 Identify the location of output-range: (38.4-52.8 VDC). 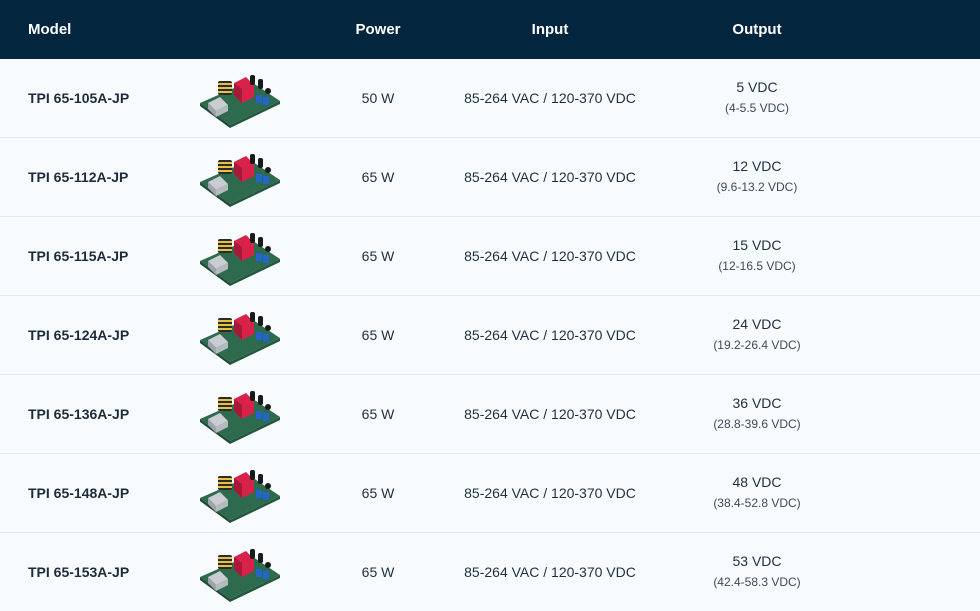
(757, 503).